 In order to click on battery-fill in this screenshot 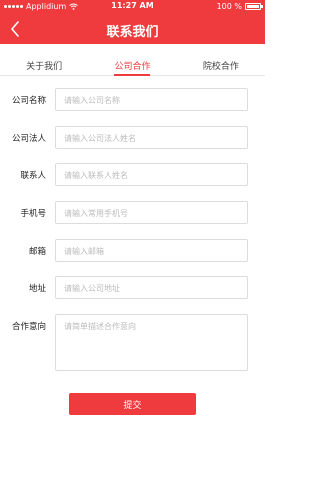, I will do `click(253, 6)`.